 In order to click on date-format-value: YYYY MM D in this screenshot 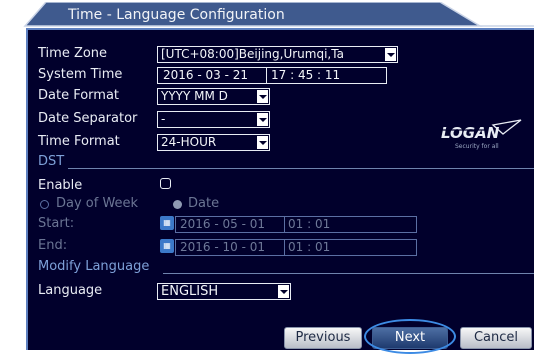, I will do `click(194, 96)`.